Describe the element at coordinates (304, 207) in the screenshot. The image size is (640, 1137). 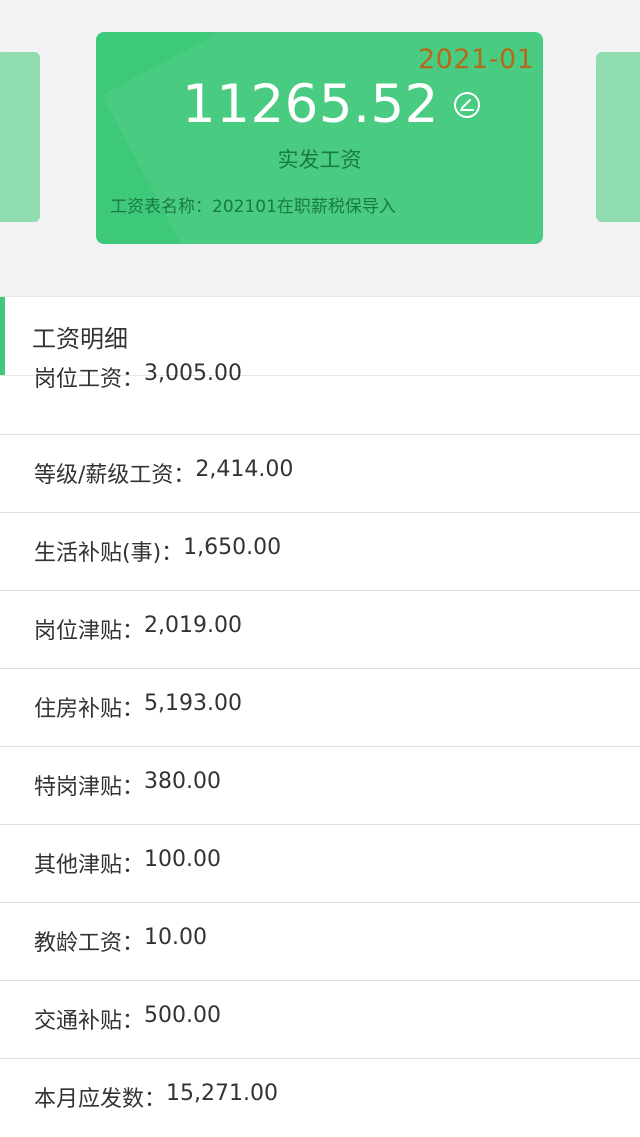
I see `salary-sheet-name-value: 202101在职薪税保导入` at that location.